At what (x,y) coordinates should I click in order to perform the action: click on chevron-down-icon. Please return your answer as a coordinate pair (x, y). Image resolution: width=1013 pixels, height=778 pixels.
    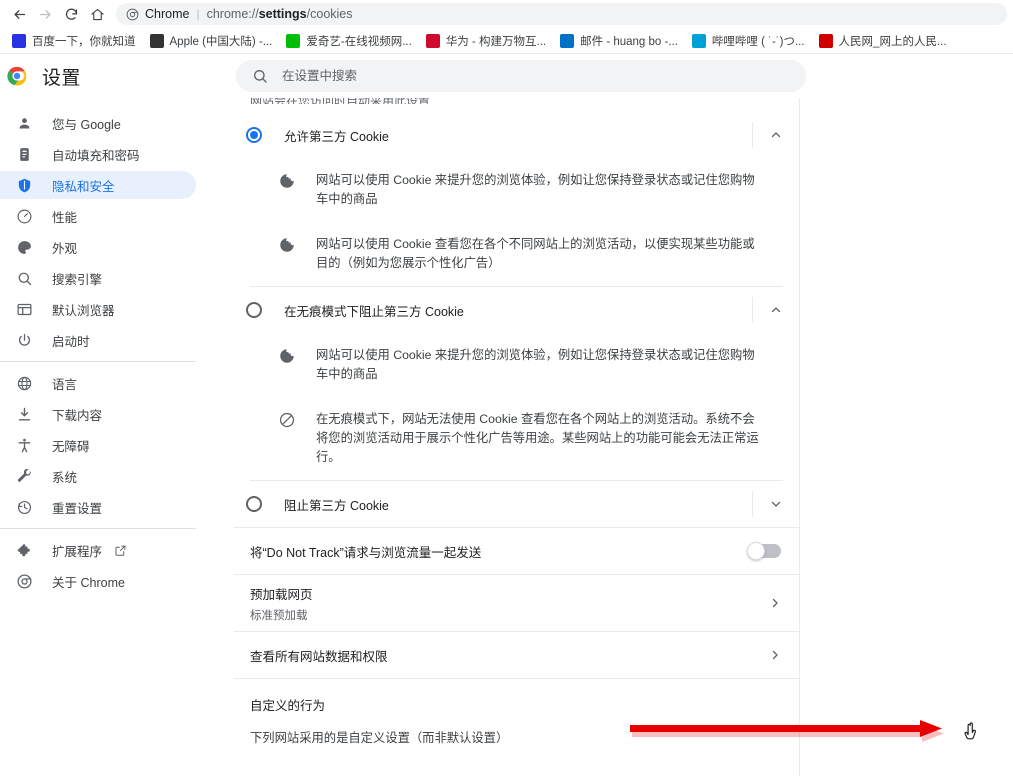
    Looking at the image, I should click on (776, 504).